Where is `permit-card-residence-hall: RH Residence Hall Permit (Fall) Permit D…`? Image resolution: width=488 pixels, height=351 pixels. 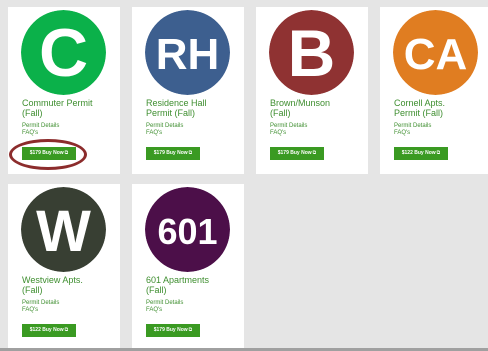
permit-card-residence-hall: RH Residence Hall Permit (Fall) Permit D… is located at coordinates (188, 90).